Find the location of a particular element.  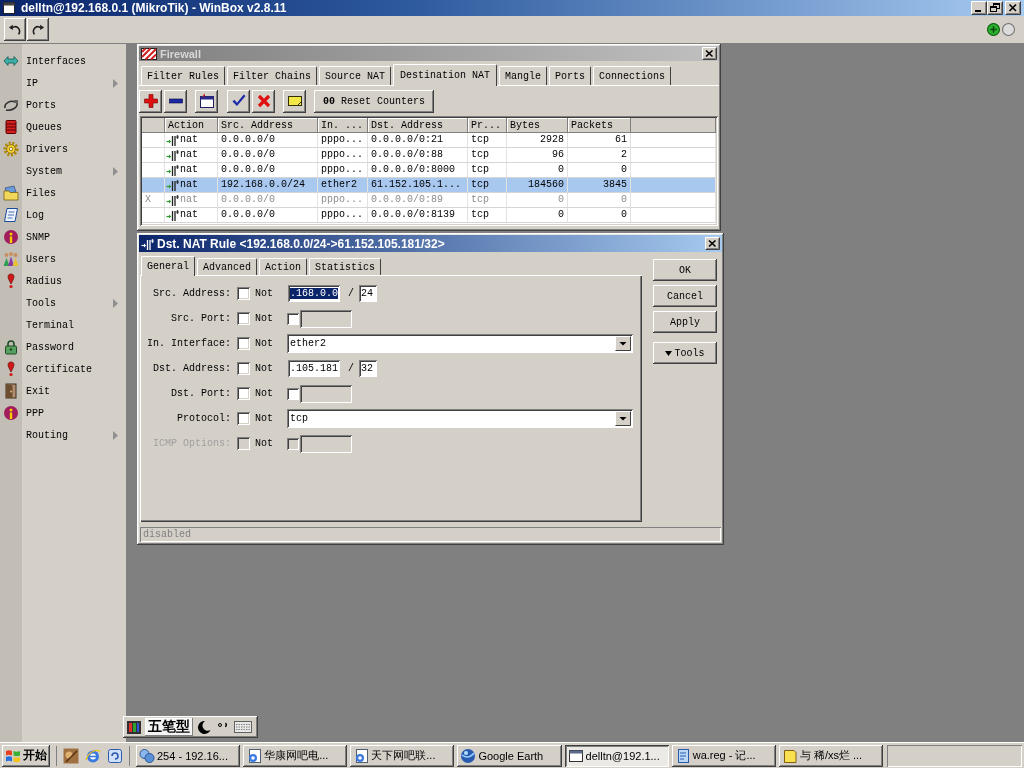

mask-field: 24 is located at coordinates (368, 293).